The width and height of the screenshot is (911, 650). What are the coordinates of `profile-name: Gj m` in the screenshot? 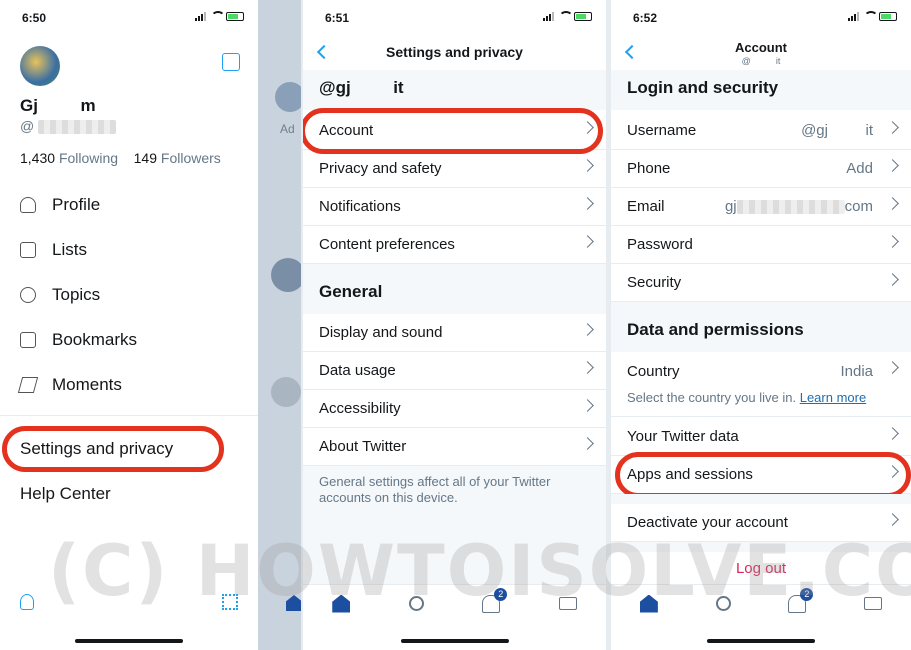 It's located at (58, 105).